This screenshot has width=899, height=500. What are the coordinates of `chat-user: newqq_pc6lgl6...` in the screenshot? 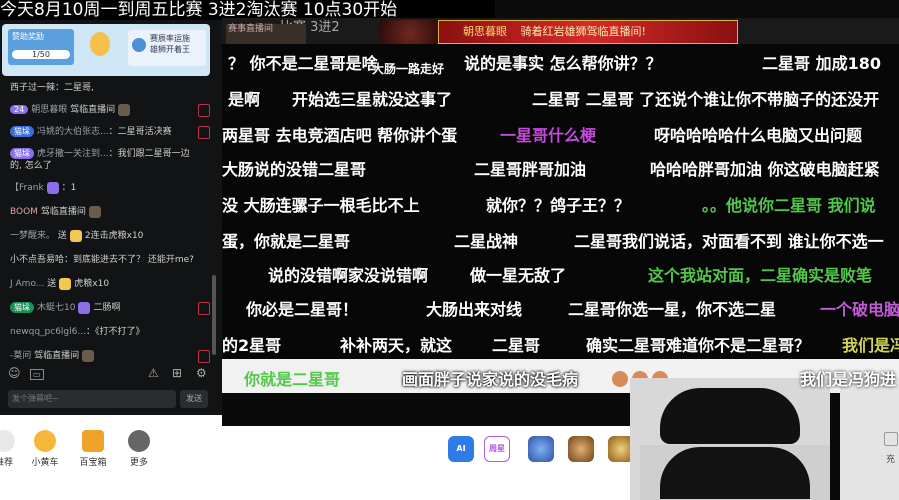 It's located at (48, 332).